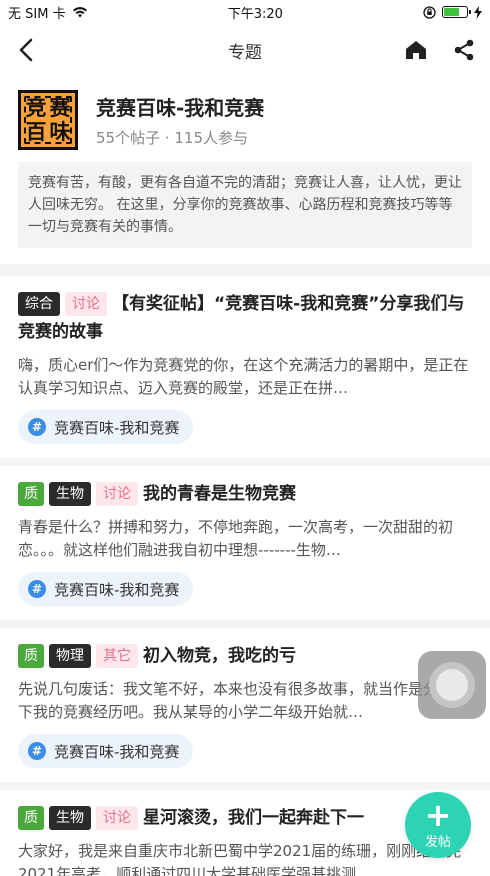 The width and height of the screenshot is (490, 876). What do you see at coordinates (245, 318) in the screenshot?
I see `post-title-line: 综合 讨论 【有奖征帖】“竞赛百味-我和竞赛”分享我们与竞赛的故事` at bounding box center [245, 318].